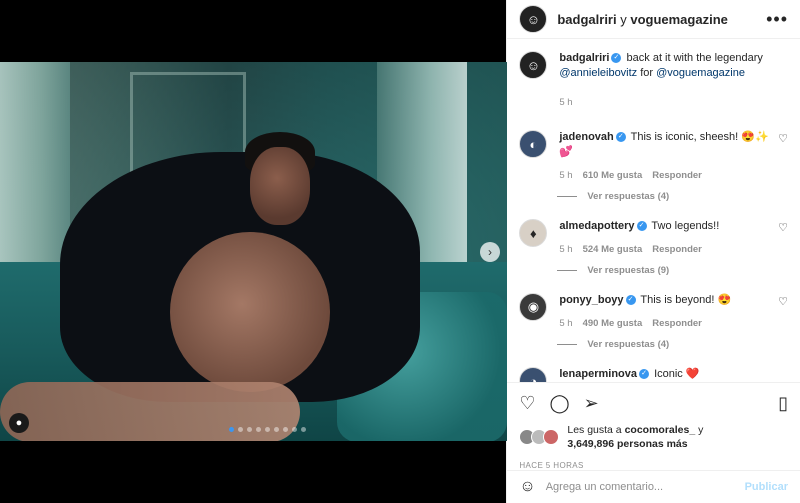 The width and height of the screenshot is (800, 503). I want to click on caption-text: back at it with the legendary, so click(693, 58).